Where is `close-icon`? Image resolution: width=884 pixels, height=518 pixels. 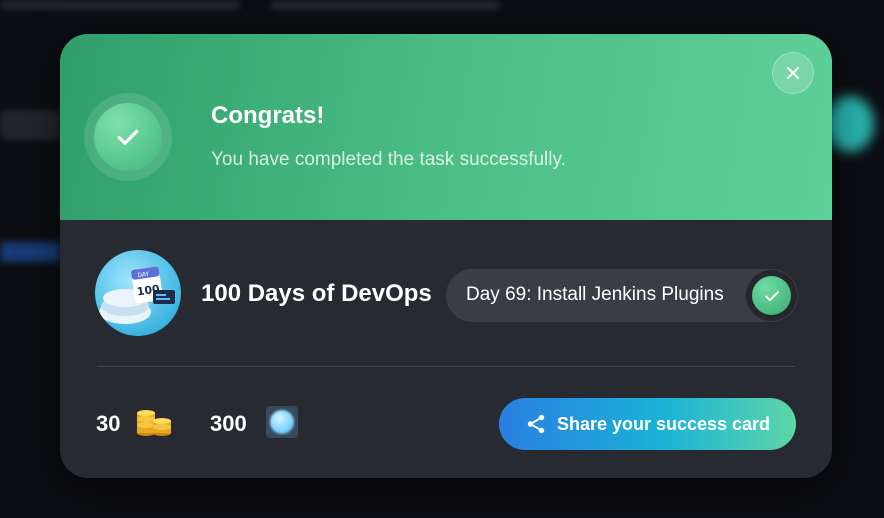
close-icon is located at coordinates (793, 73).